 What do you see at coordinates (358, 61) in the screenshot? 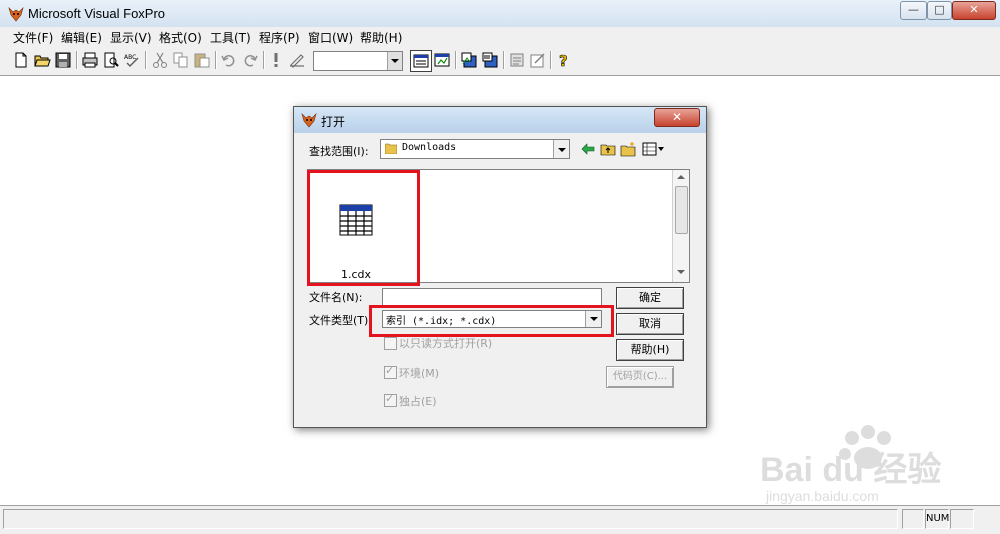
I see `toolbar-combo` at bounding box center [358, 61].